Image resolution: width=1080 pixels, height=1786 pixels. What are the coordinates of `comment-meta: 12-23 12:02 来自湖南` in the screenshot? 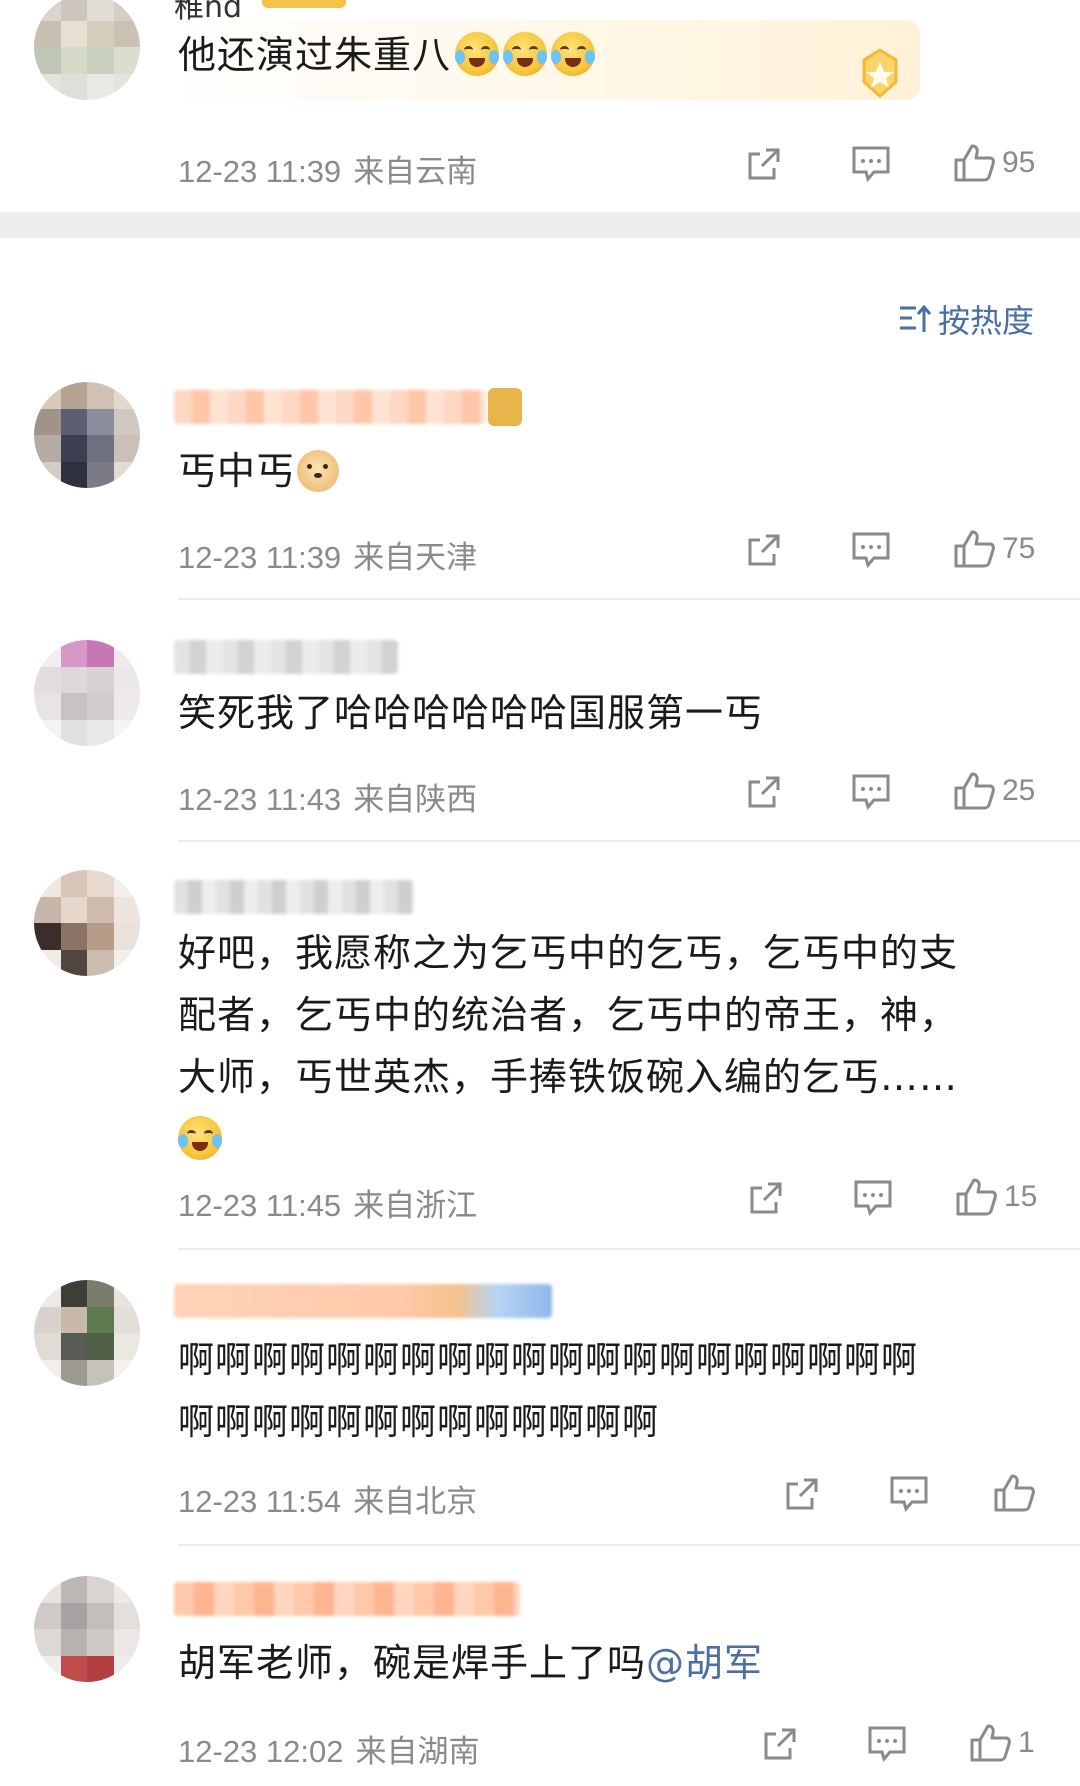 It's located at (328, 1748).